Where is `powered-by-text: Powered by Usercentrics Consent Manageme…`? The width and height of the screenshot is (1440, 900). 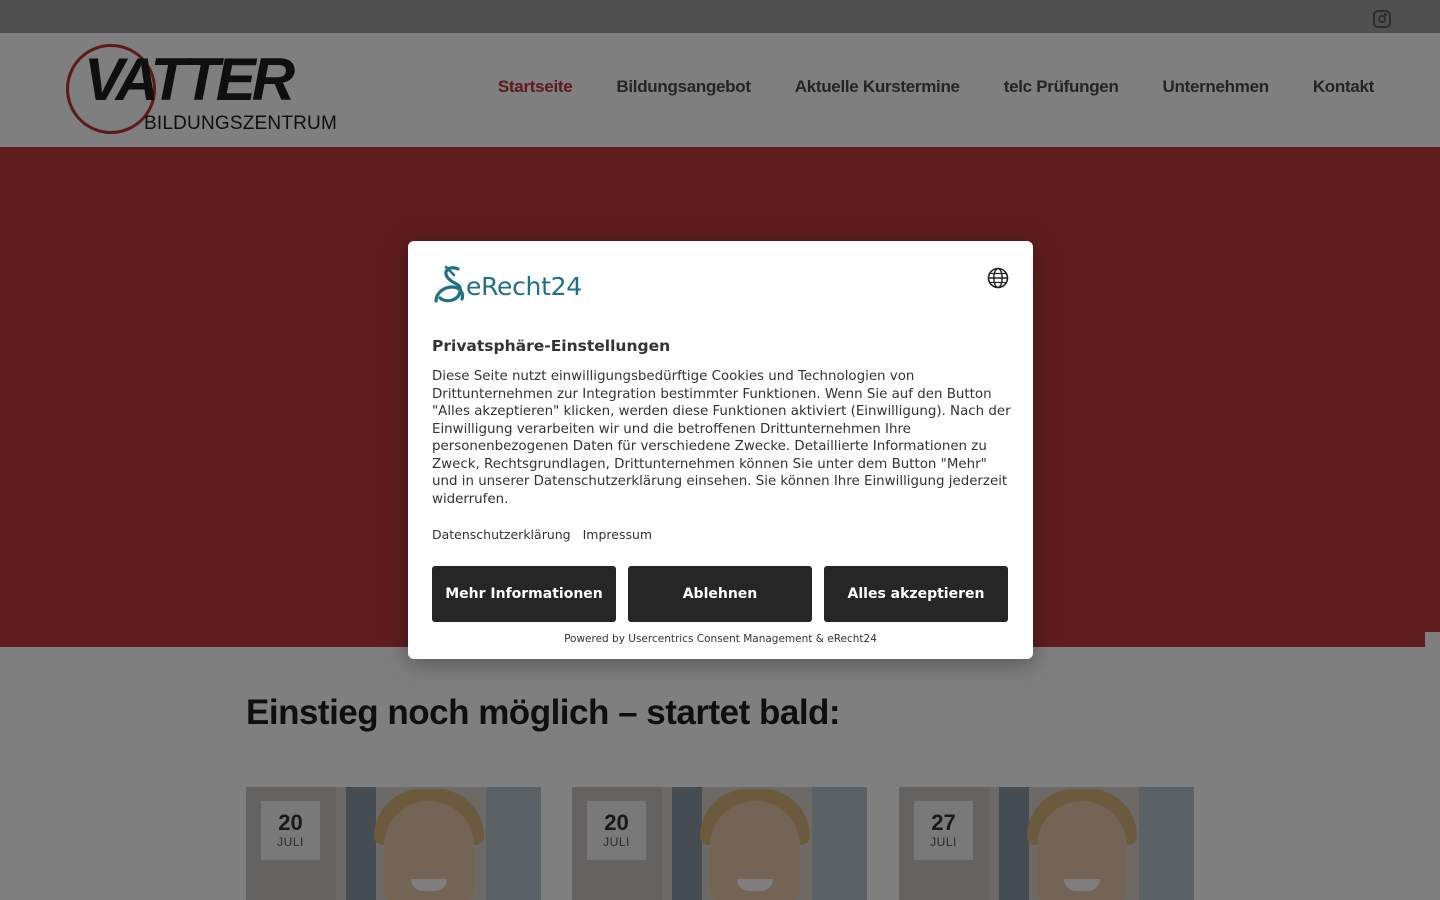
powered-by-text: Powered by Usercentrics Consent Manageme… is located at coordinates (720, 639).